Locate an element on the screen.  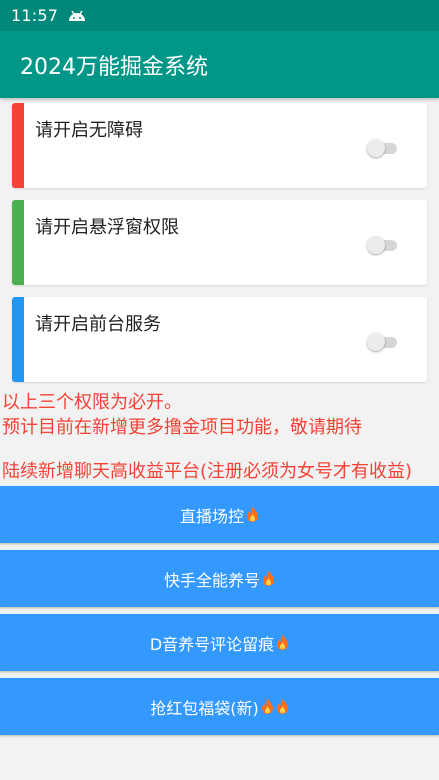
button-label: 直播场控 is located at coordinates (211, 516).